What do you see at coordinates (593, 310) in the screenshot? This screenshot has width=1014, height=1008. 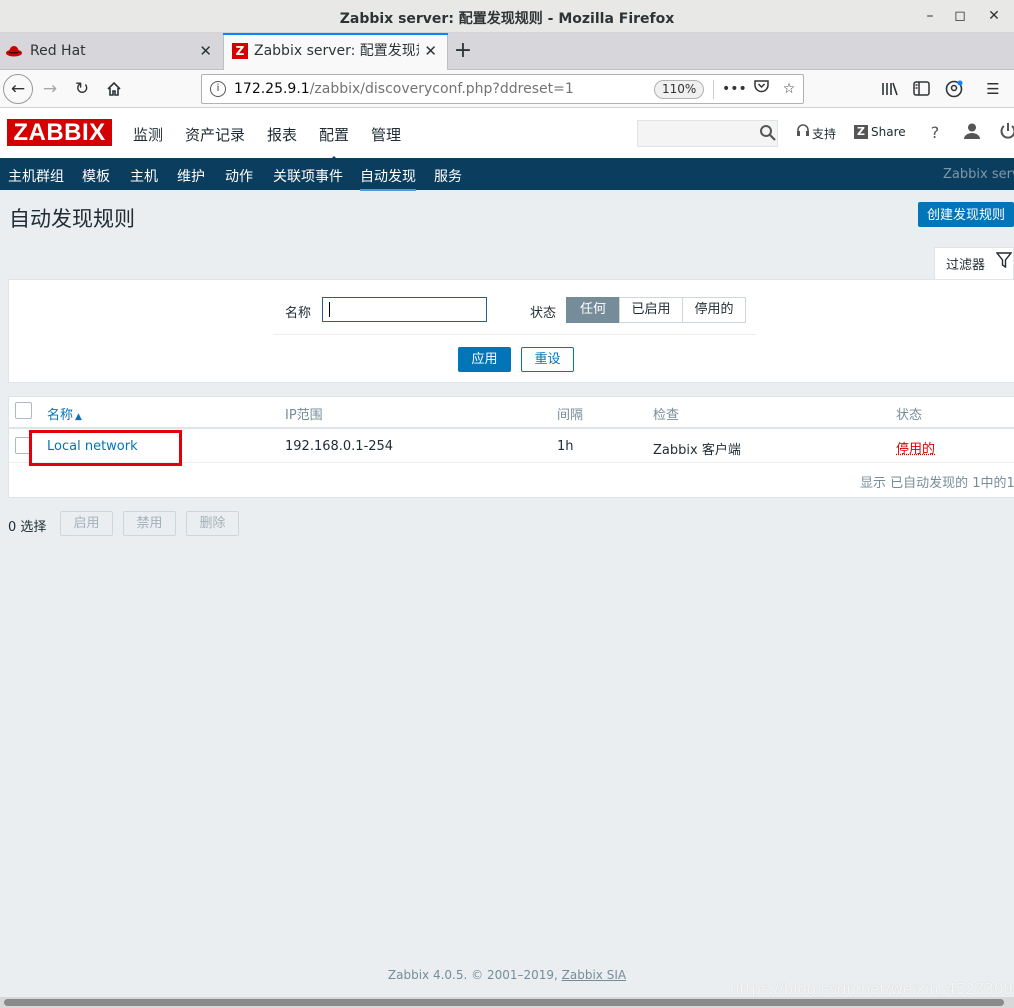 I see `status-option-any: 任何` at bounding box center [593, 310].